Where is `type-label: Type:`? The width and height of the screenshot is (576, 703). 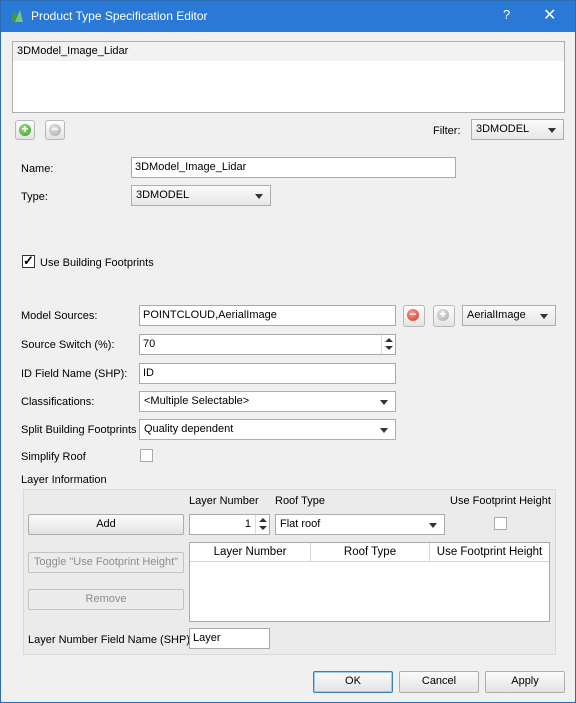 type-label: Type: is located at coordinates (34, 197).